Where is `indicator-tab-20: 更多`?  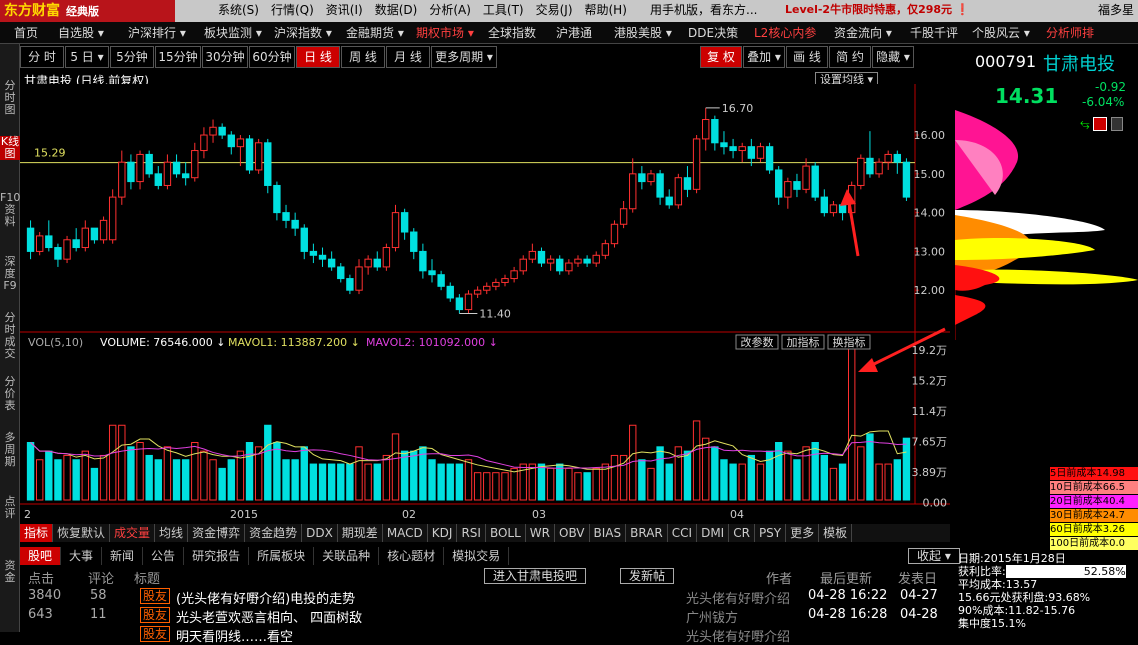
indicator-tab-20: 更多 is located at coordinates (803, 533).